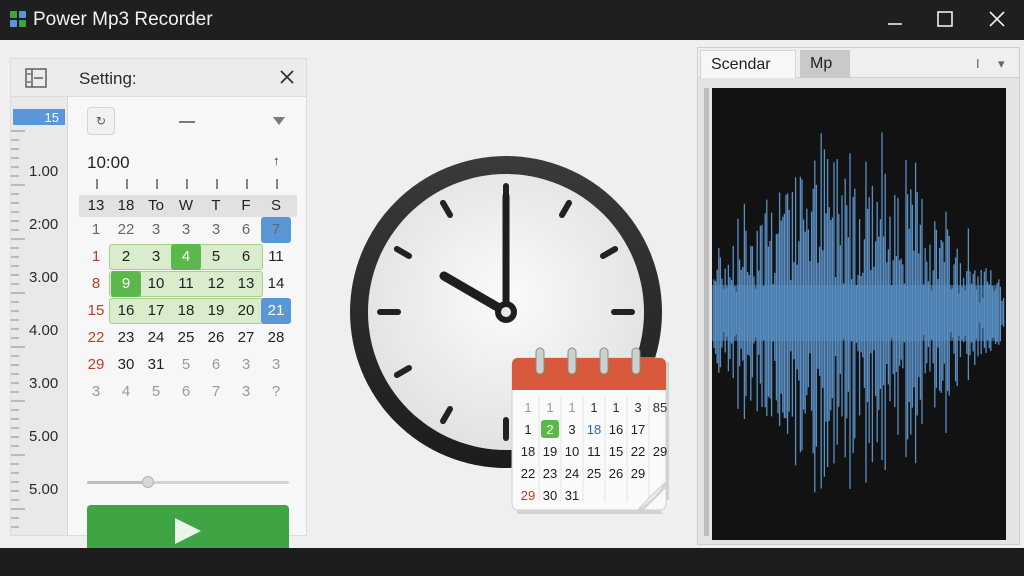 The width and height of the screenshot is (1024, 576). I want to click on calendar-day: 16, so click(126, 311).